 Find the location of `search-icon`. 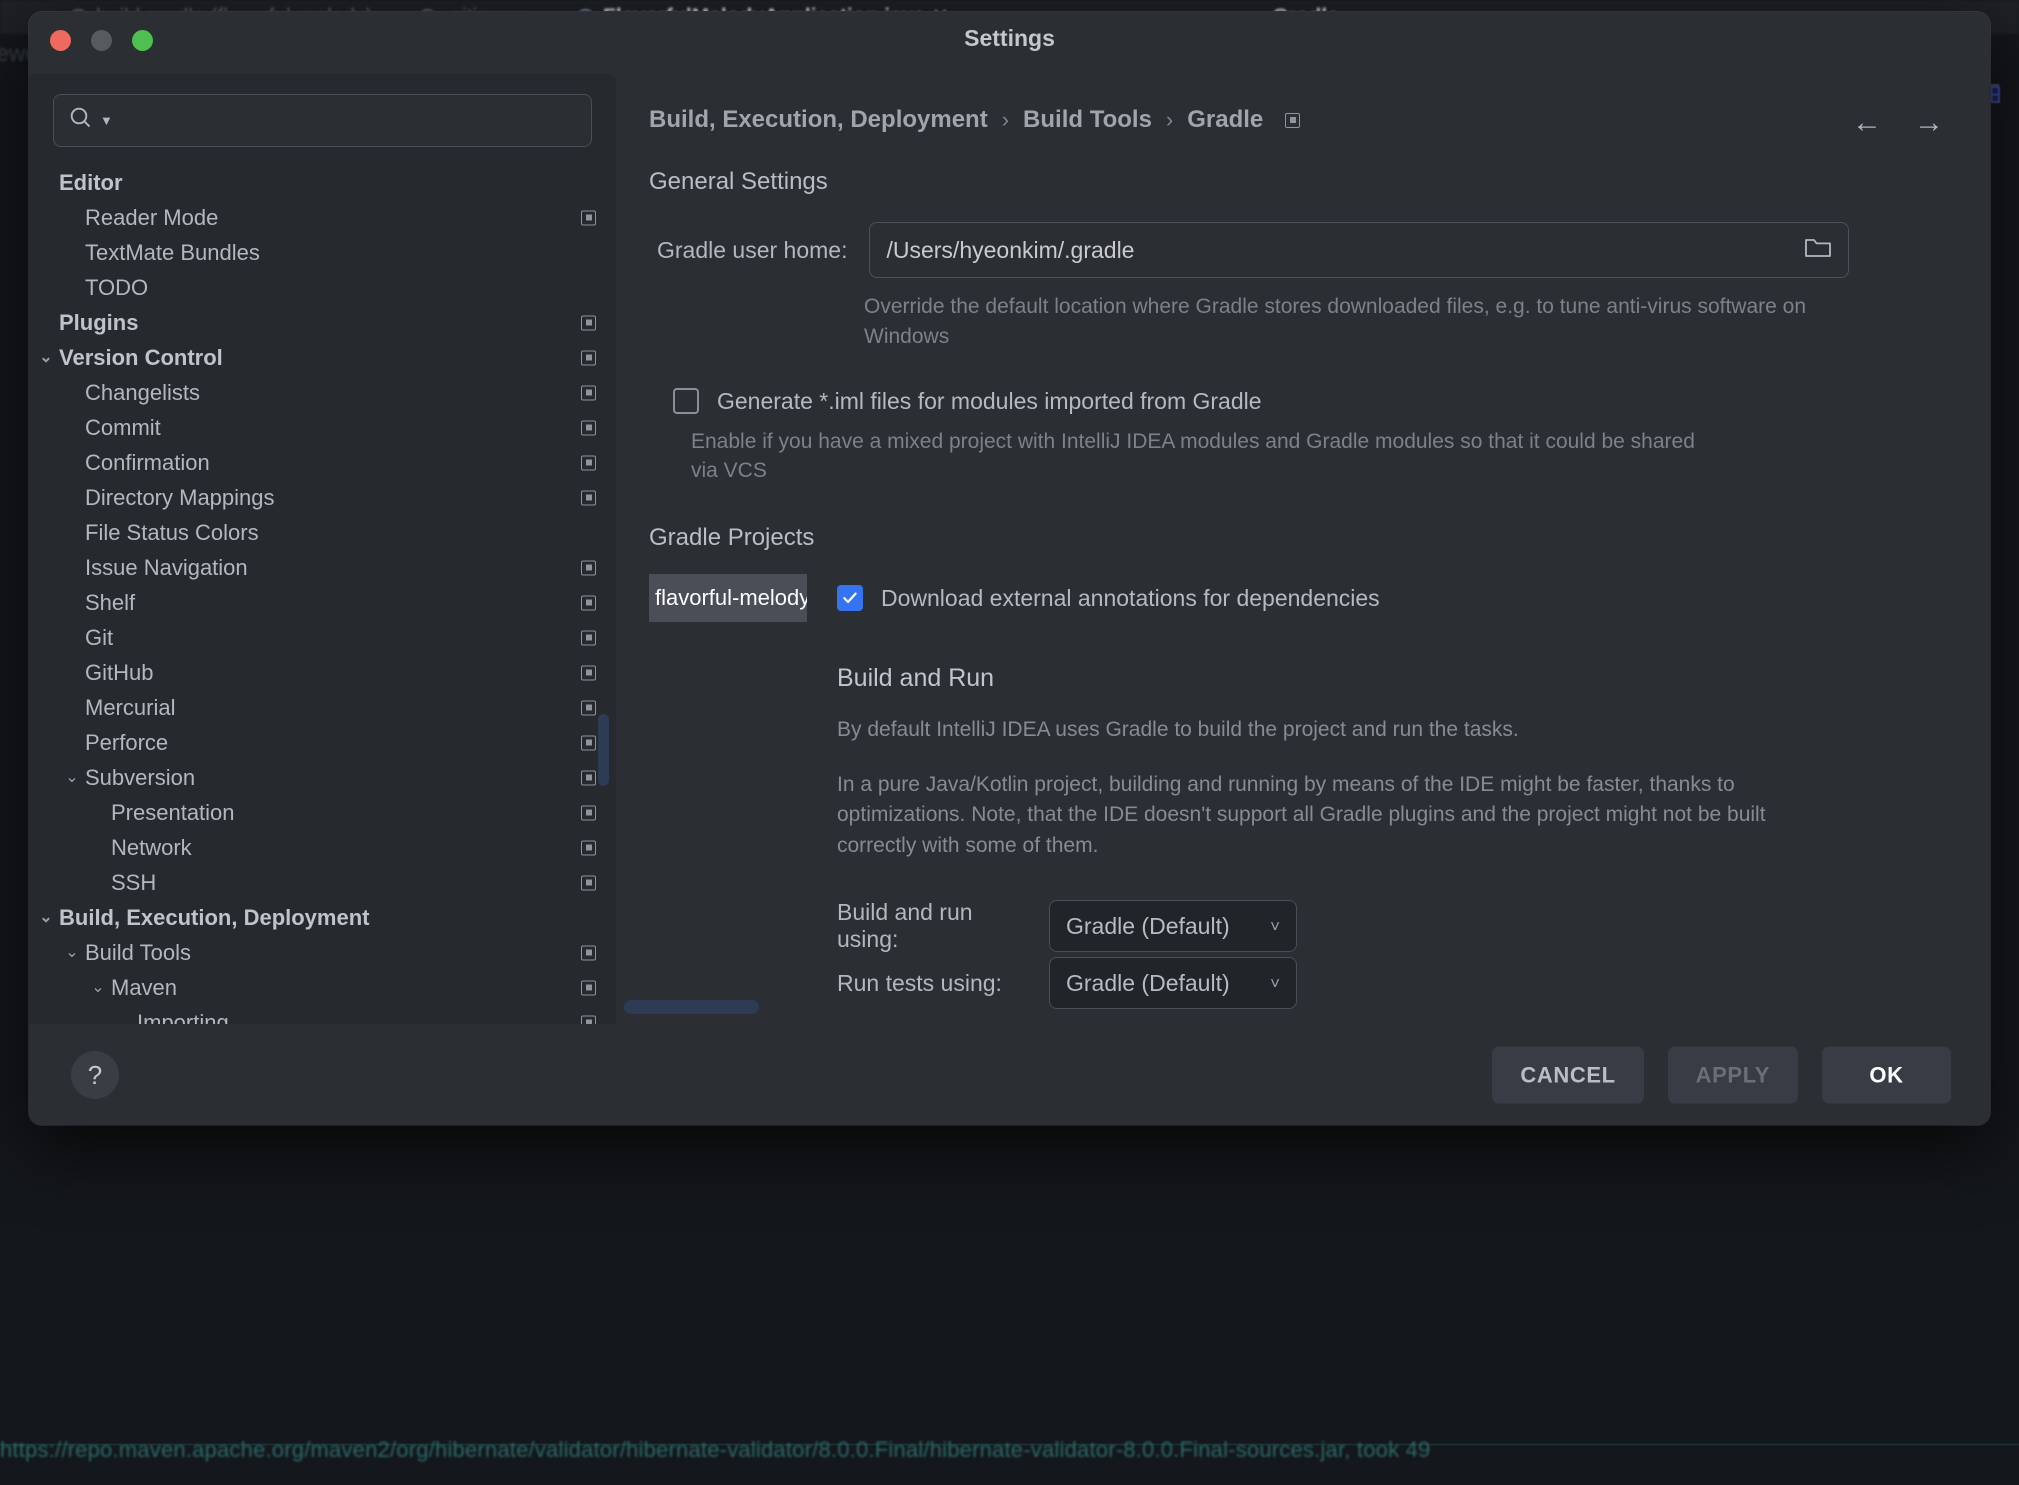

search-icon is located at coordinates (81, 120).